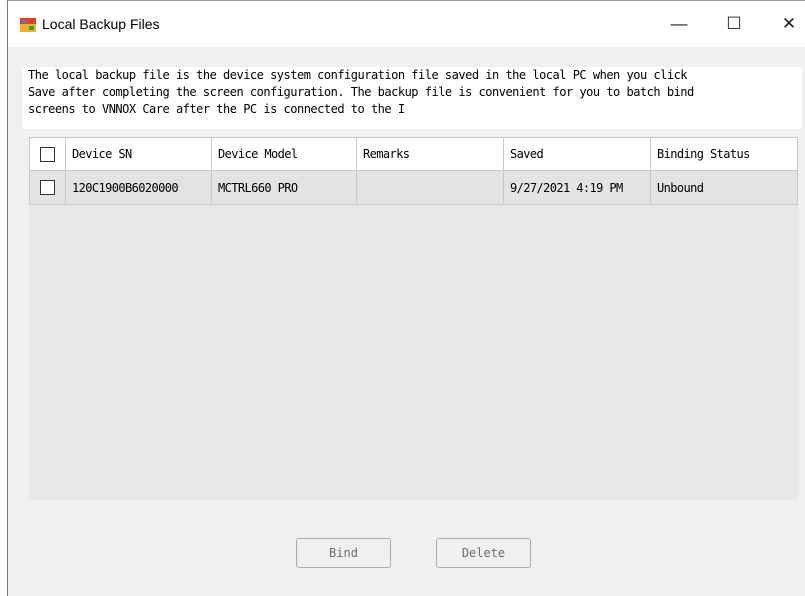 The height and width of the screenshot is (596, 805). I want to click on delete-button: Delete, so click(483, 553).